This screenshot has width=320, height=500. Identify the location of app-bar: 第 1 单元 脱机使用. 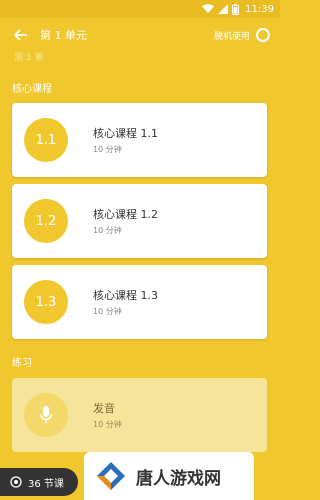
(140, 35).